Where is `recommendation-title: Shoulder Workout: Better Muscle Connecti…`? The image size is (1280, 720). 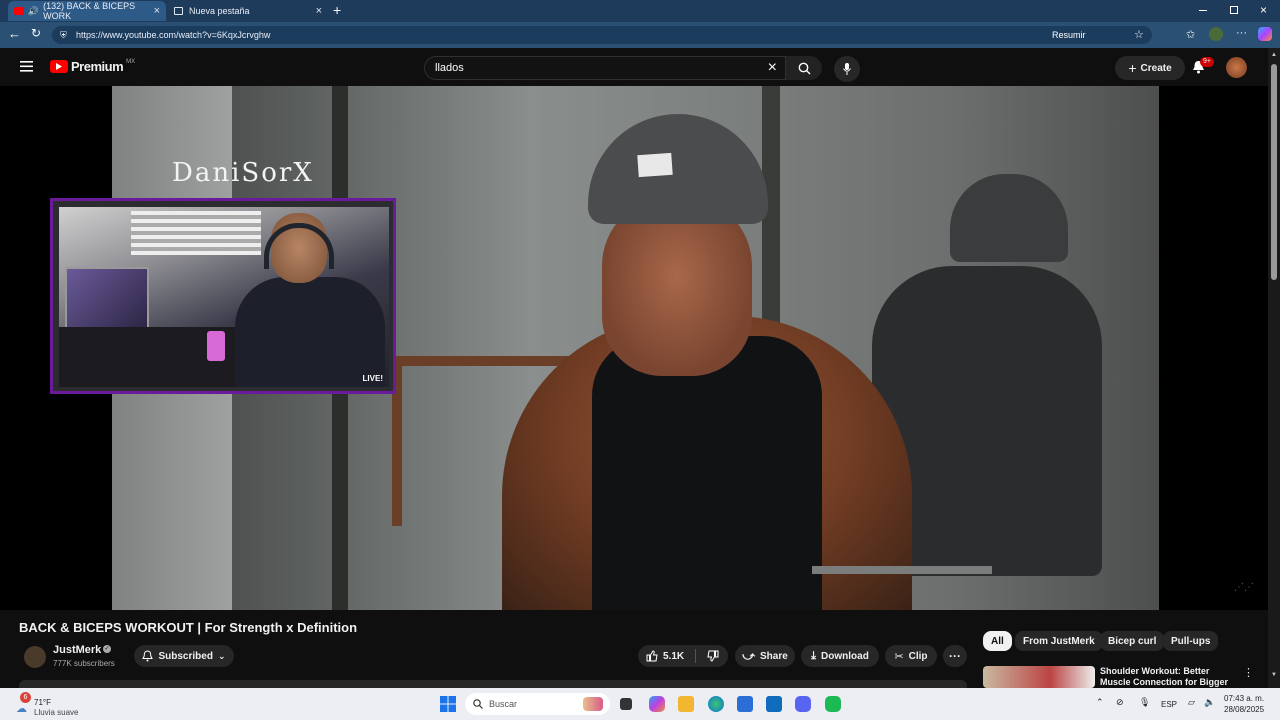 recommendation-title: Shoulder Workout: Better Muscle Connecti… is located at coordinates (1165, 677).